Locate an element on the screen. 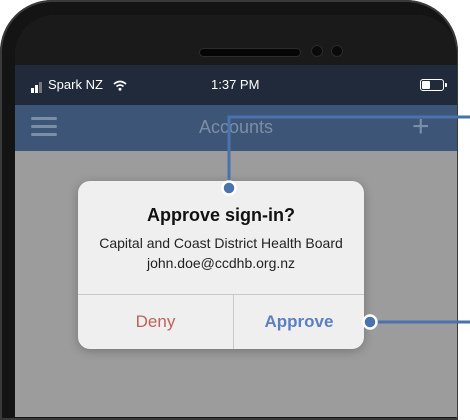  signal-icon is located at coordinates (37, 85).